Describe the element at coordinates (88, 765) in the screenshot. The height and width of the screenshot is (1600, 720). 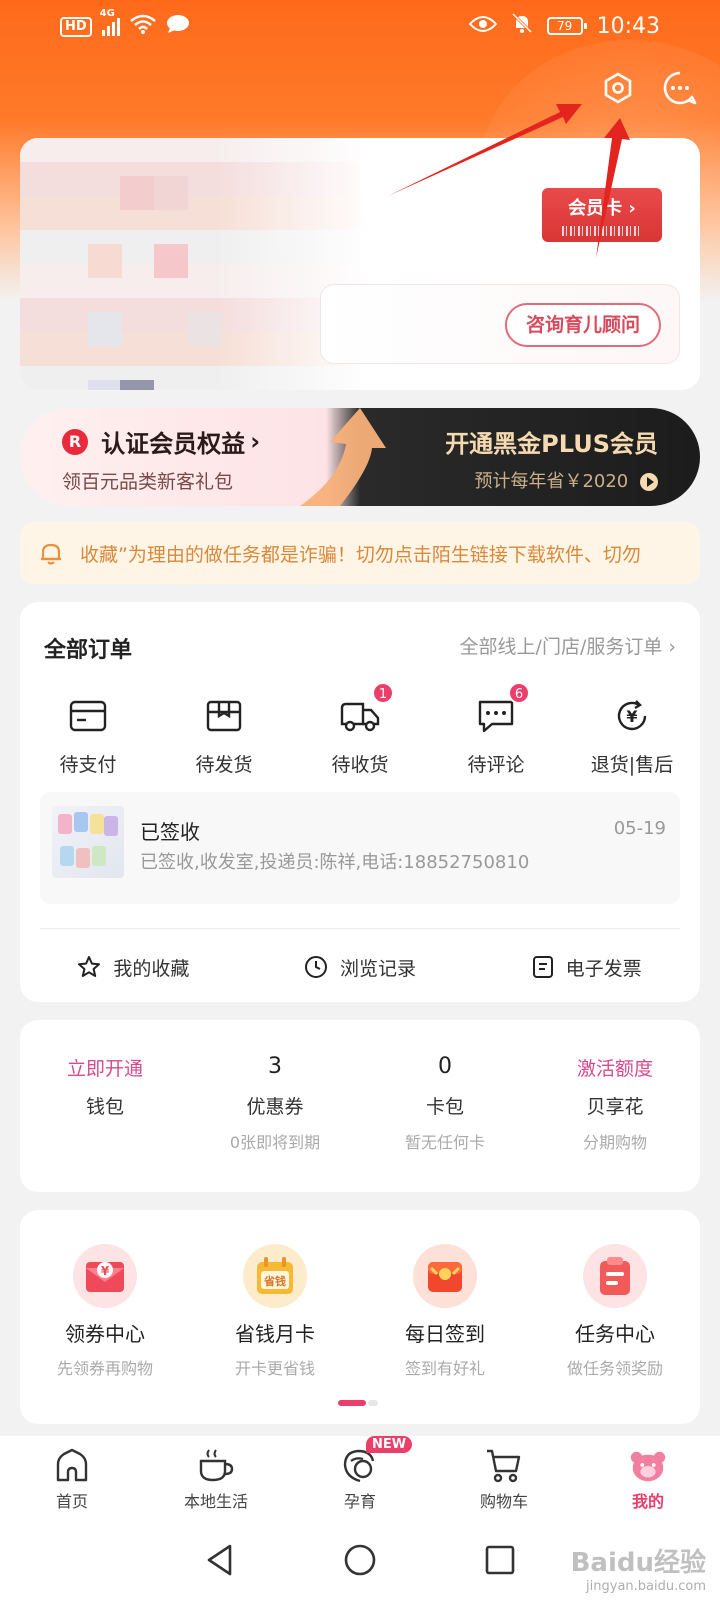
I see `order-status-label: 待支付` at that location.